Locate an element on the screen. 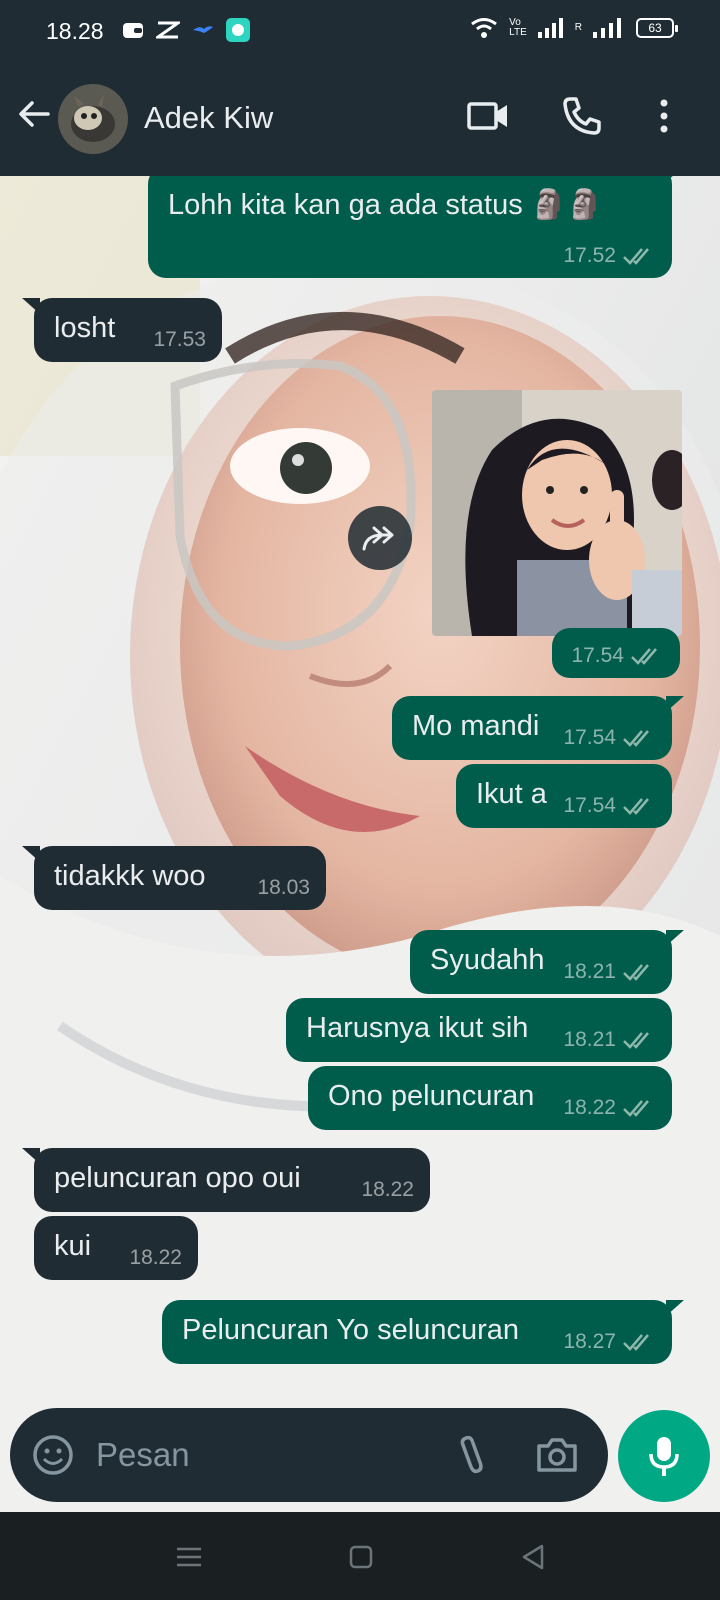 Image resolution: width=720 pixels, height=1600 pixels. message-incoming: tidakkk woo 18.03 is located at coordinates (174, 878).